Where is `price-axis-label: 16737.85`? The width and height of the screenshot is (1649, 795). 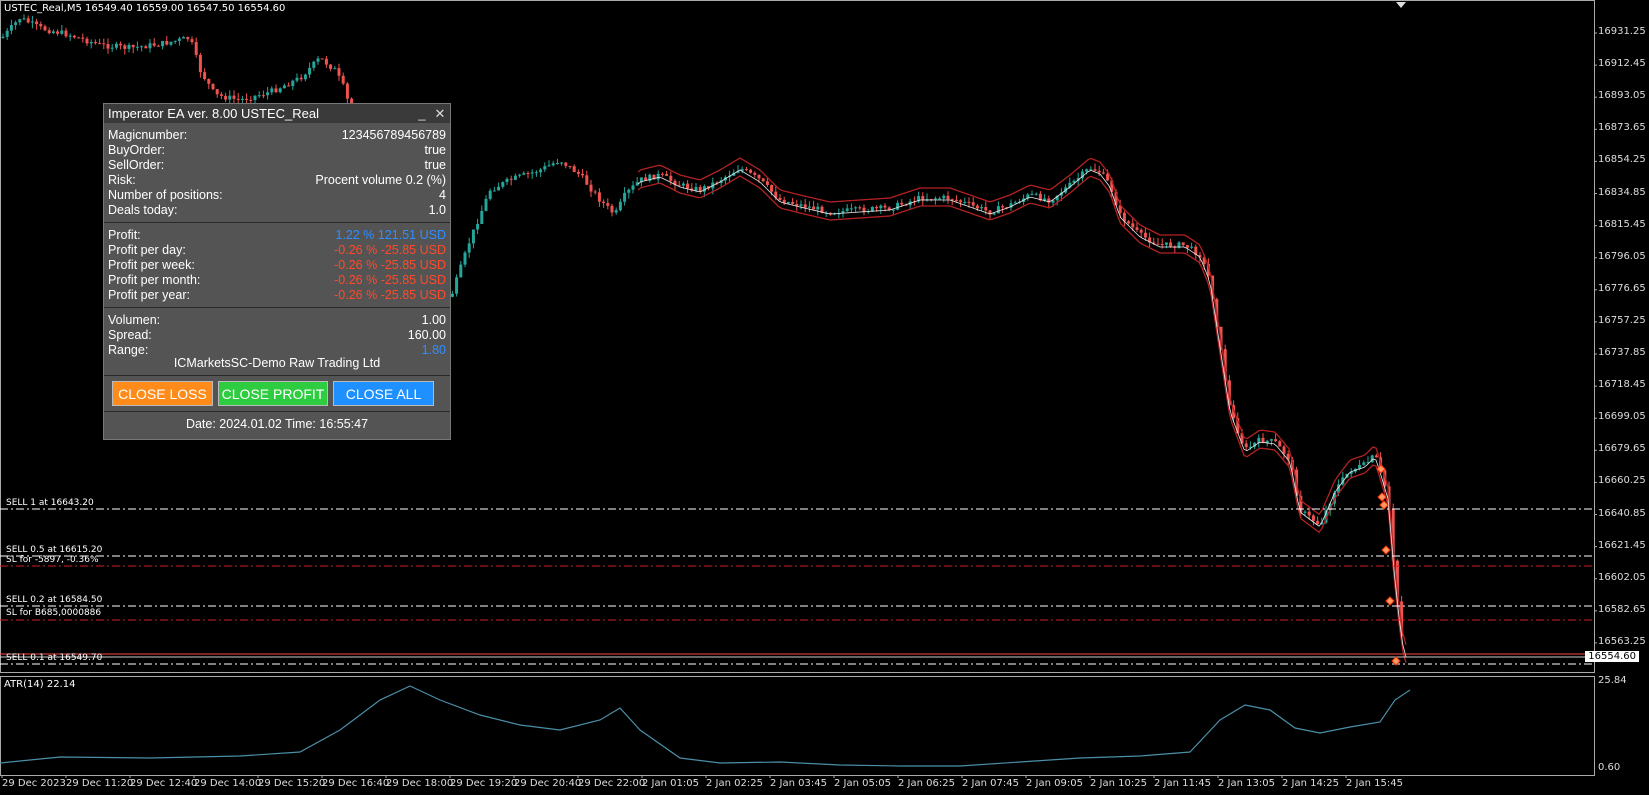 price-axis-label: 16737.85 is located at coordinates (1622, 352).